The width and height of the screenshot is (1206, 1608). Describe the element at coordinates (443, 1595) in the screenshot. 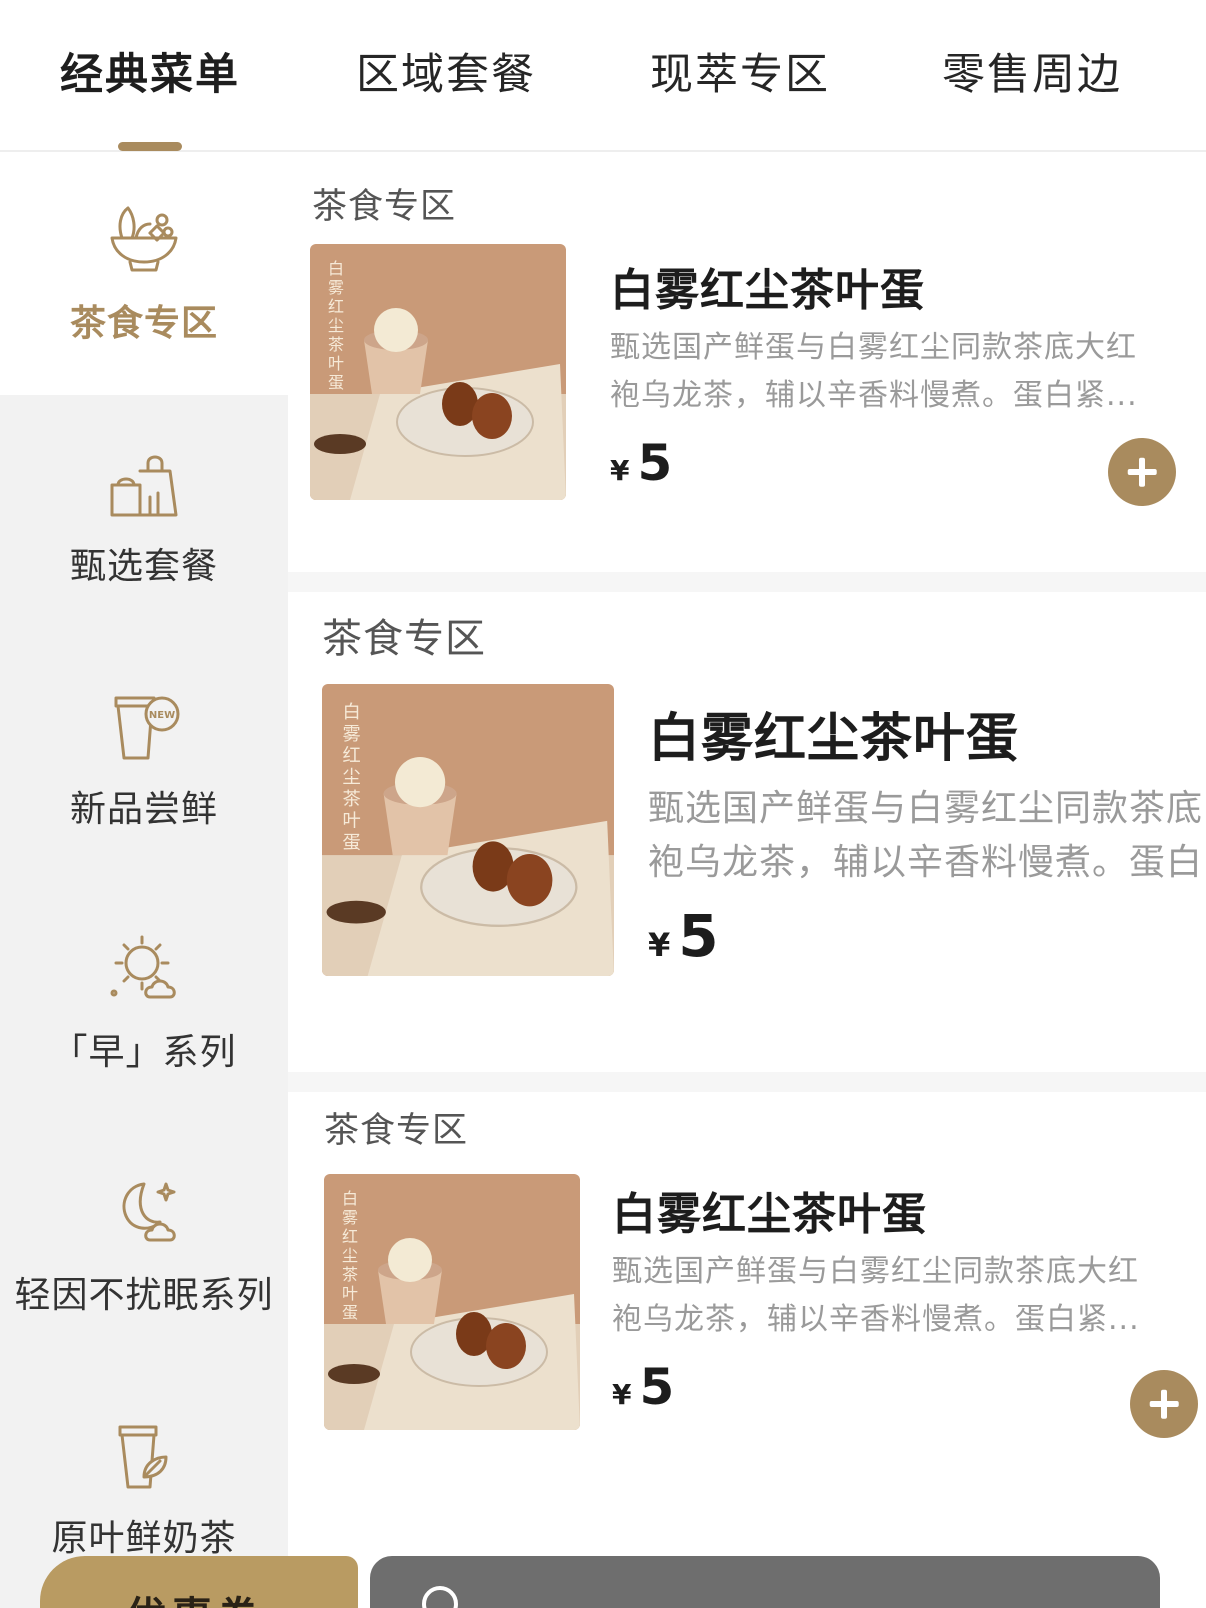

I see `search-icon` at that location.